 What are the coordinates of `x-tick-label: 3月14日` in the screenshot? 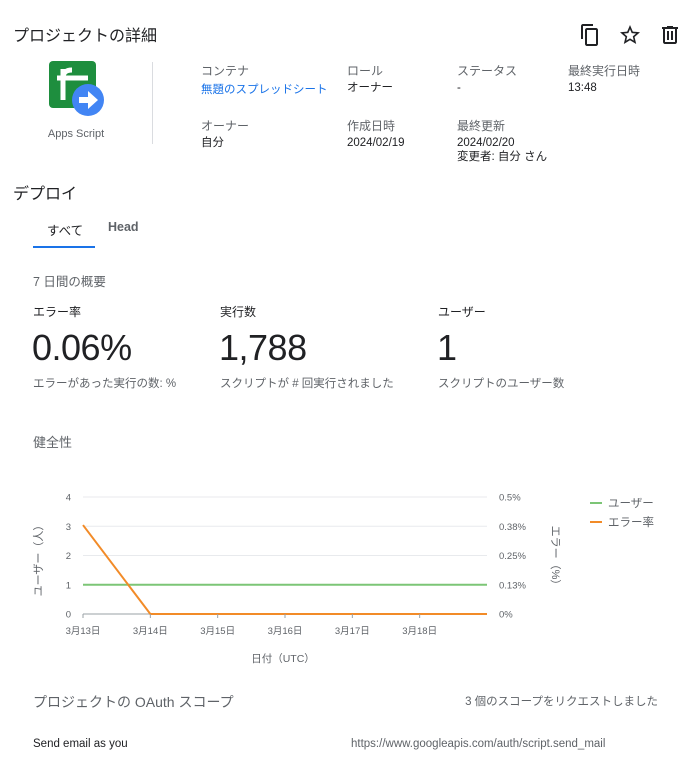 It's located at (150, 631).